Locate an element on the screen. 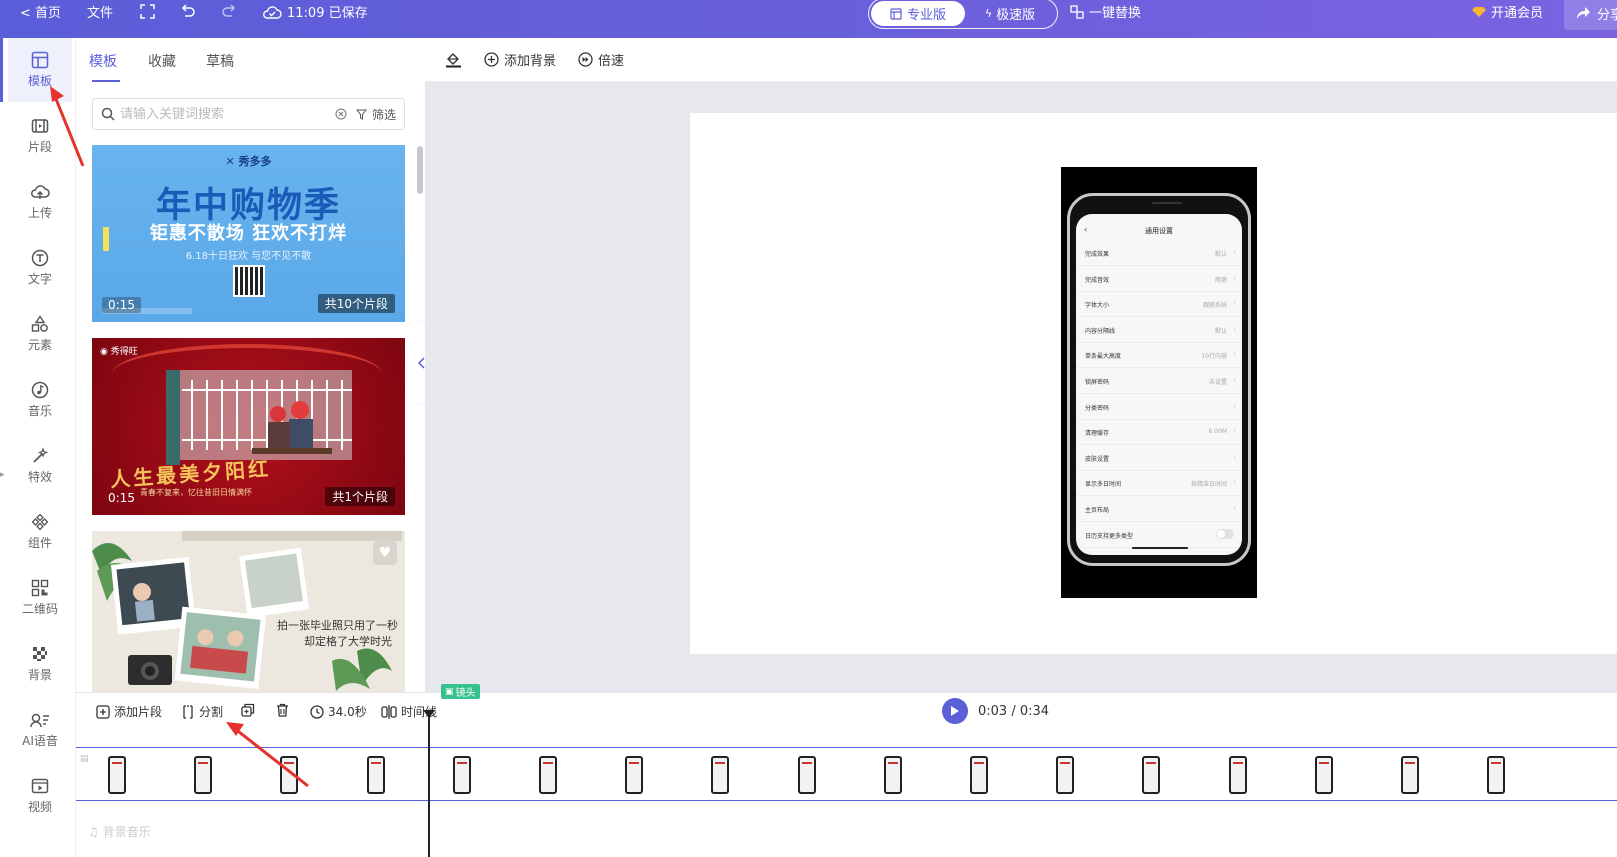  pro-version-button: 专业版 is located at coordinates (918, 13).